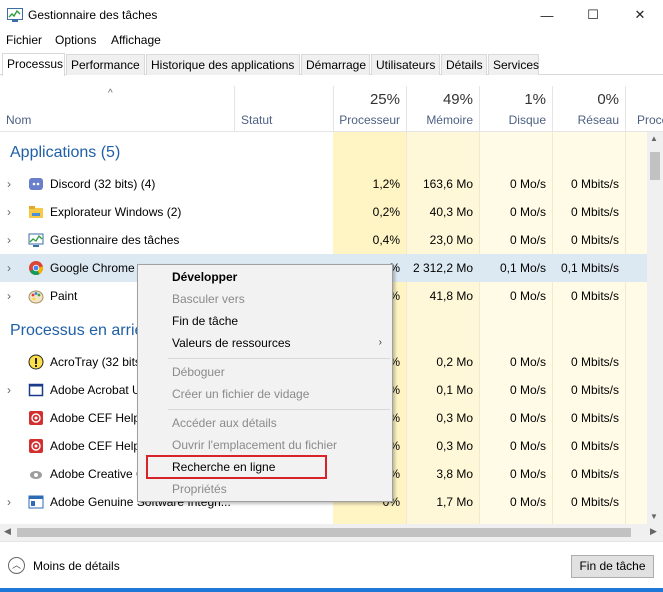 This screenshot has height=592, width=663. I want to click on column-disk: 1% Disque, so click(515, 109).